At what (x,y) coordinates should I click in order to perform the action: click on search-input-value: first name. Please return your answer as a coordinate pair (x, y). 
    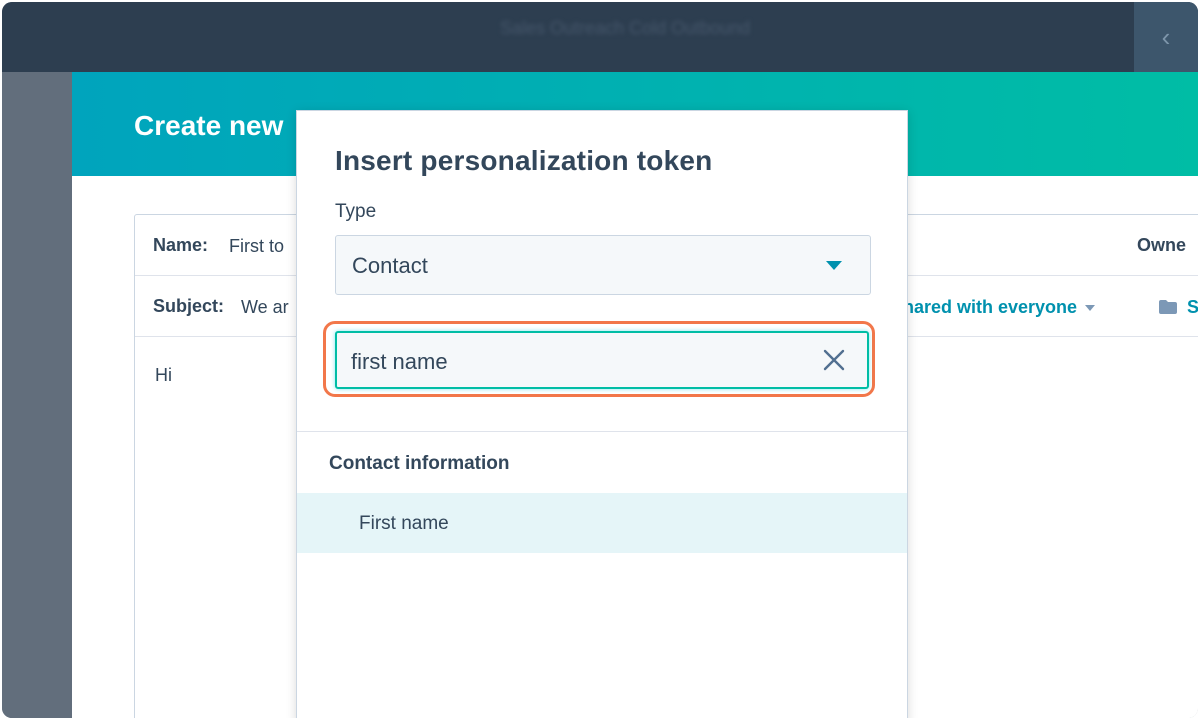
    Looking at the image, I should click on (399, 361).